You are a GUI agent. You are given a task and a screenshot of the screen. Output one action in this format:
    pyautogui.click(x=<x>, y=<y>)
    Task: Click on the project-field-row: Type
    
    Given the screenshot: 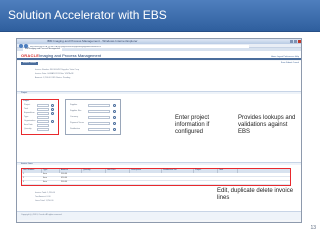 What is the action you would take?
    pyautogui.click(x=41, y=117)
    